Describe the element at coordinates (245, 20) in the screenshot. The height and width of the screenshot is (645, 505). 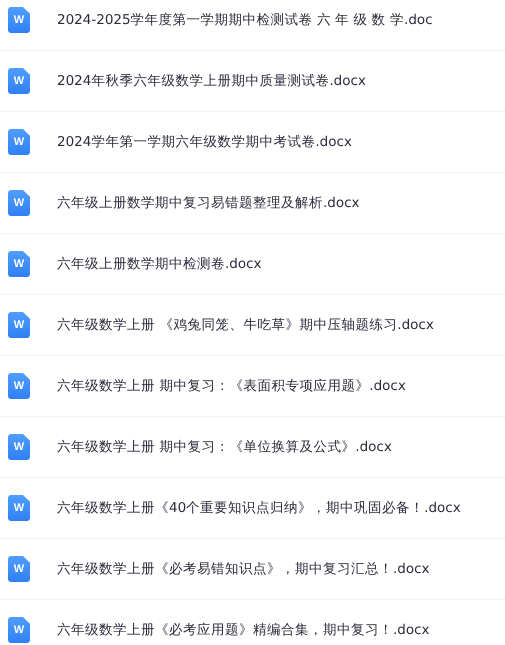
I see `file-name: 2024-2025学年度第一学期期中检测试卷 六 年 级 数 学.doc` at that location.